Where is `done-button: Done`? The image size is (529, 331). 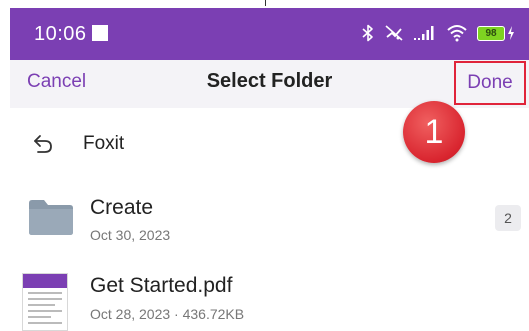 done-button: Done is located at coordinates (490, 83).